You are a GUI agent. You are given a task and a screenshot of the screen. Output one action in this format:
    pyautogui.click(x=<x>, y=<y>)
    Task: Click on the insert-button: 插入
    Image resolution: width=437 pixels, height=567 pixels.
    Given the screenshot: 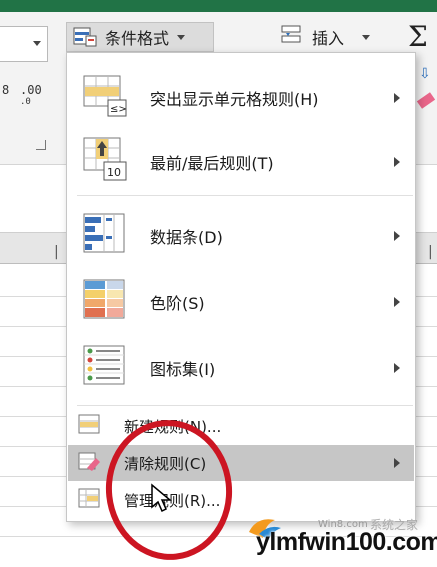 What is the action you would take?
    pyautogui.click(x=335, y=37)
    